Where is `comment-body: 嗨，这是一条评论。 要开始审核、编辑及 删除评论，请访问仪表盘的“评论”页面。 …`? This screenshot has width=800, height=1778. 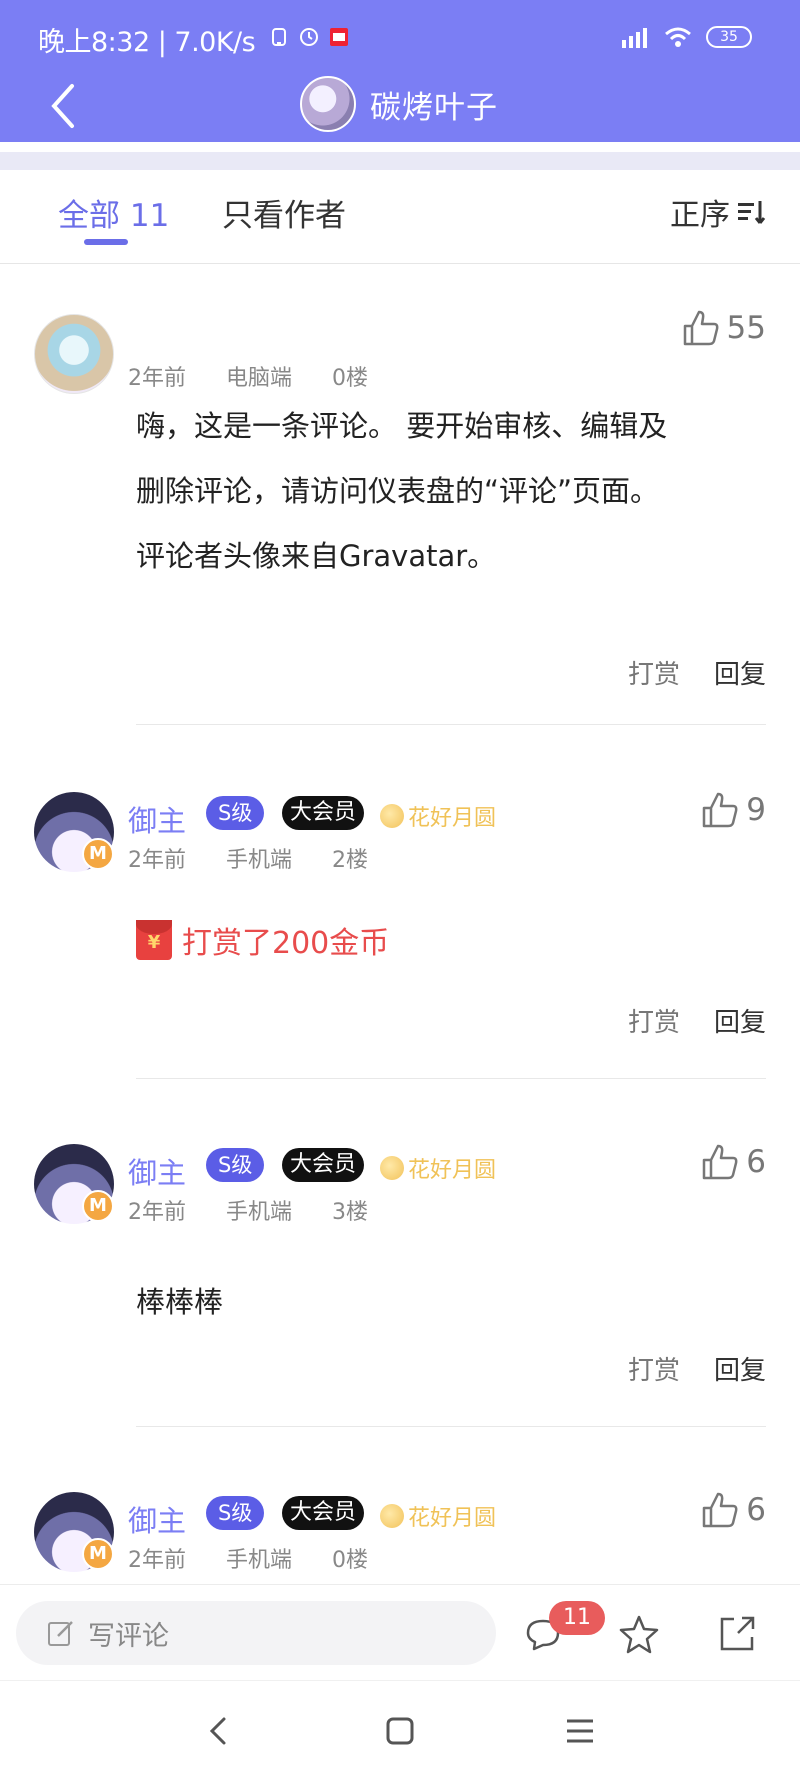 comment-body: 嗨，这是一条评论。 要开始审核、编辑及 删除评论，请访问仪表盘的“评论”页面。 … is located at coordinates (451, 491).